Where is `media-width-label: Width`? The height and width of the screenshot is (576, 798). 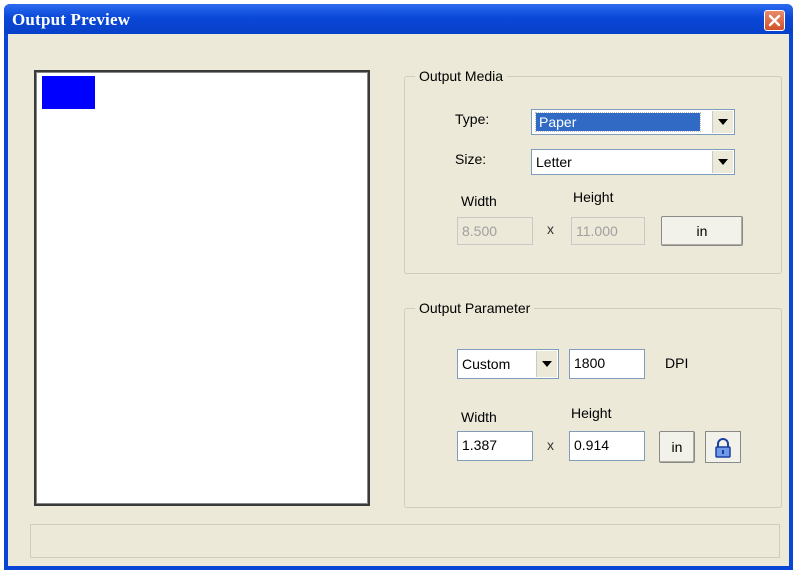
media-width-label: Width is located at coordinates (479, 201).